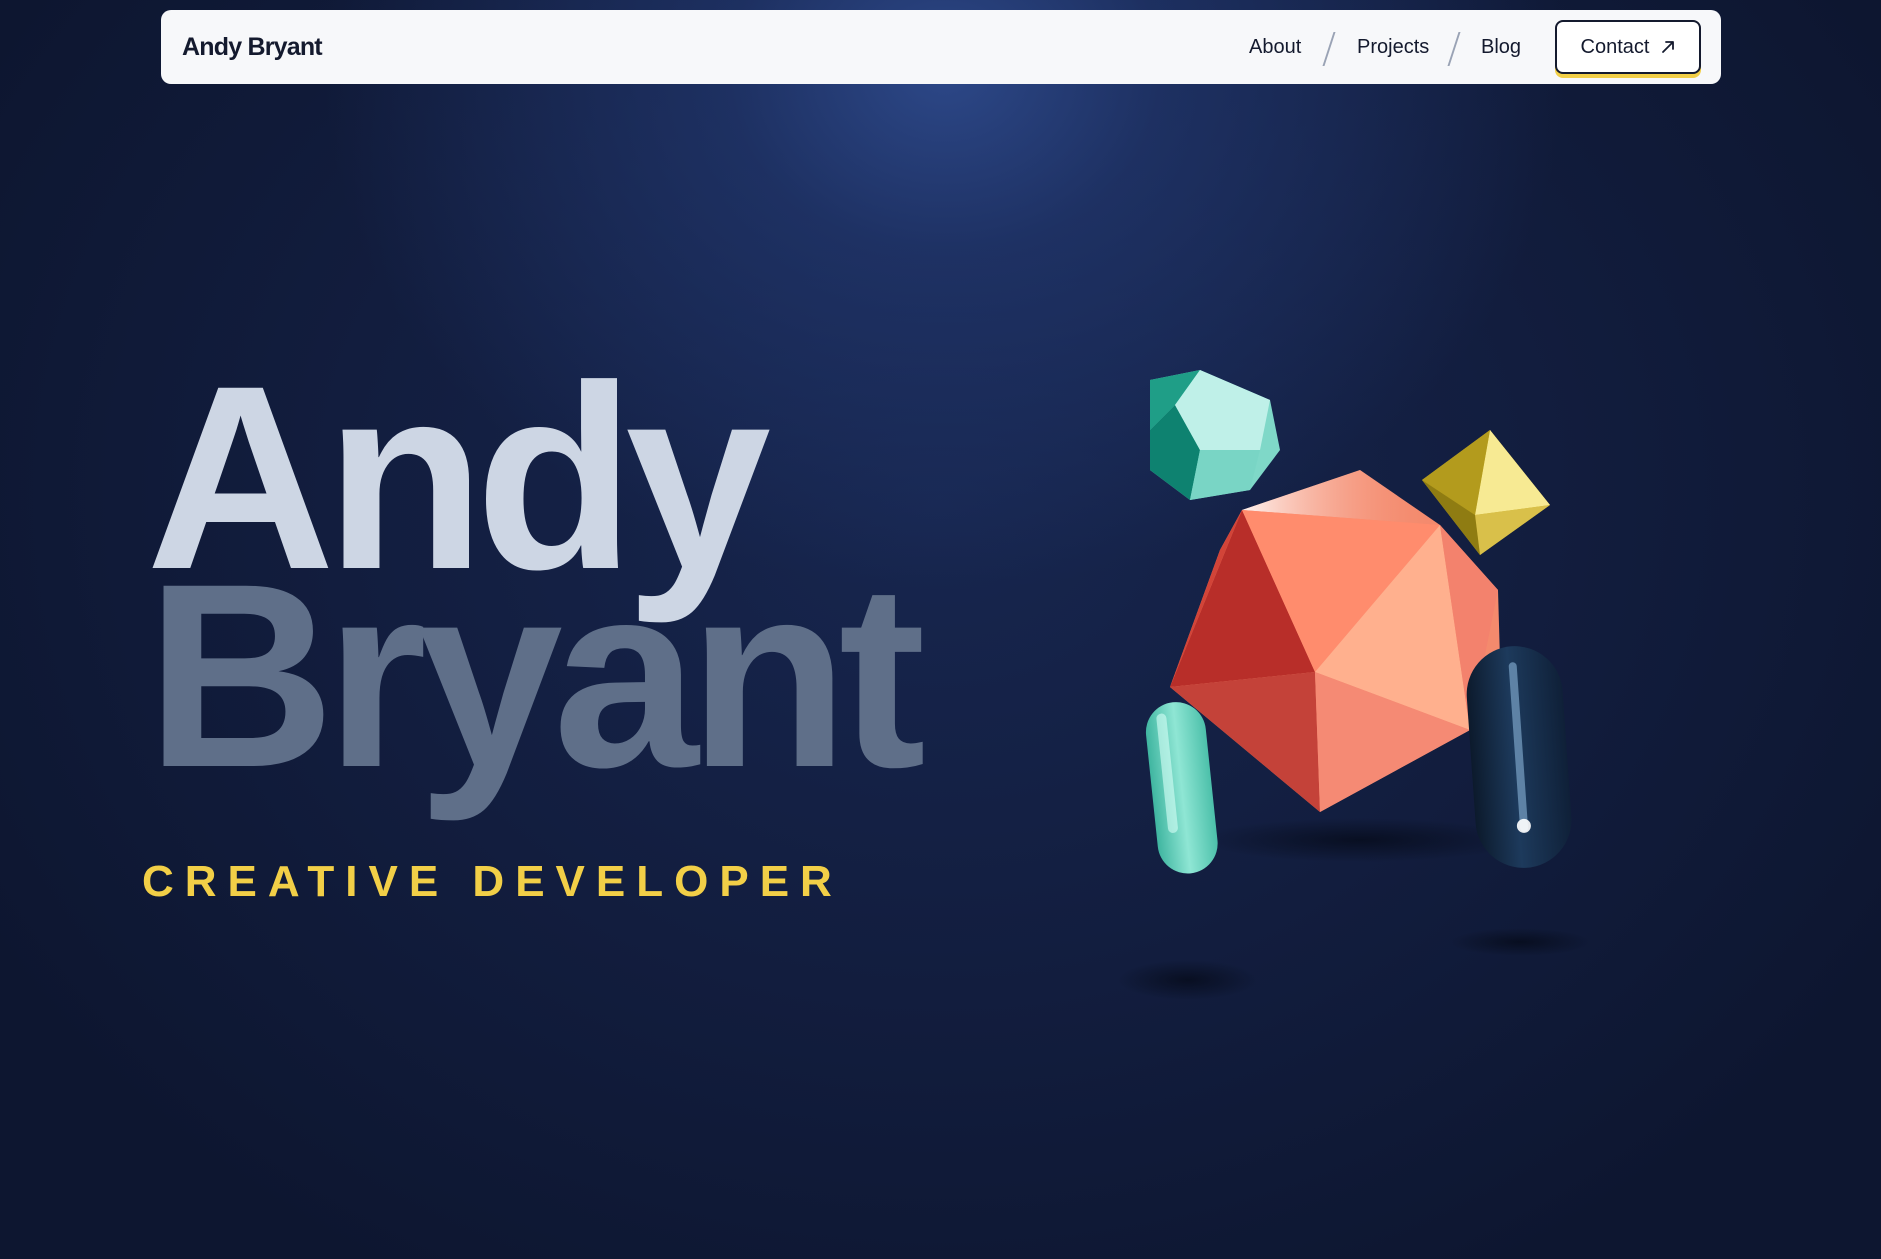 The image size is (1881, 1259). What do you see at coordinates (1615, 46) in the screenshot?
I see `contact-button-label: Contact` at bounding box center [1615, 46].